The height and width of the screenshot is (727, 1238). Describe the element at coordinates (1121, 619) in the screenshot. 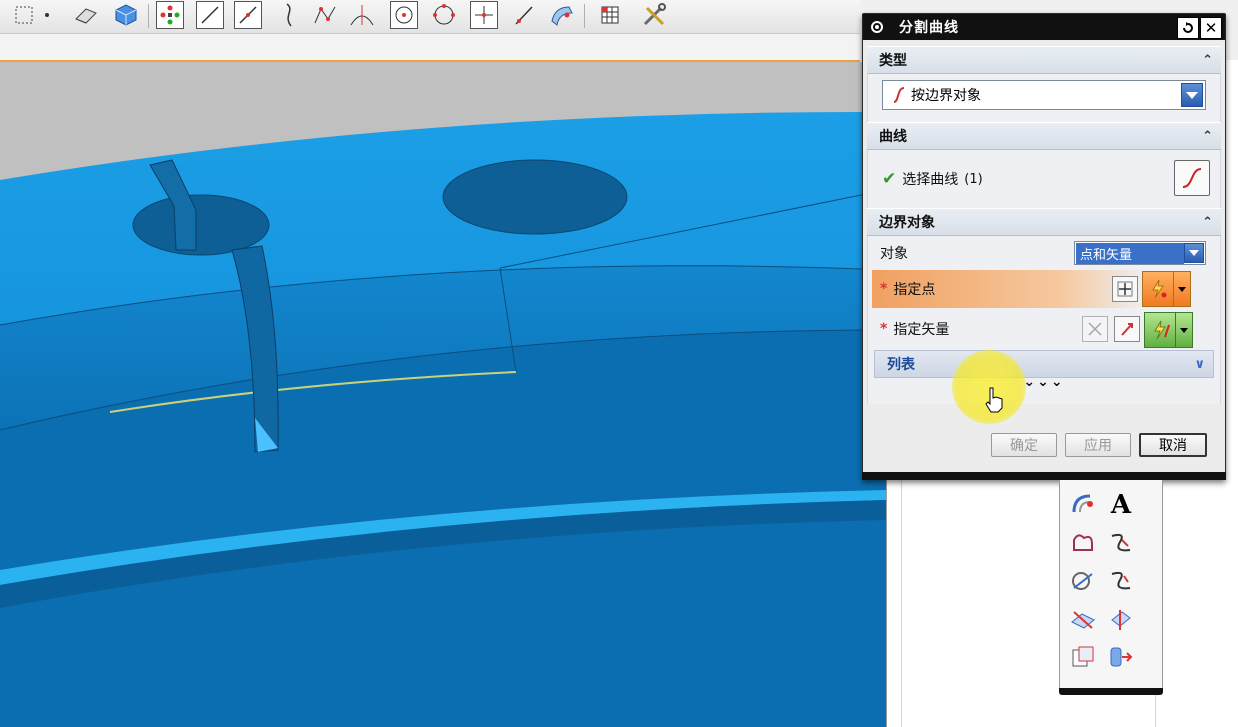

I see `section-curve-icon` at that location.